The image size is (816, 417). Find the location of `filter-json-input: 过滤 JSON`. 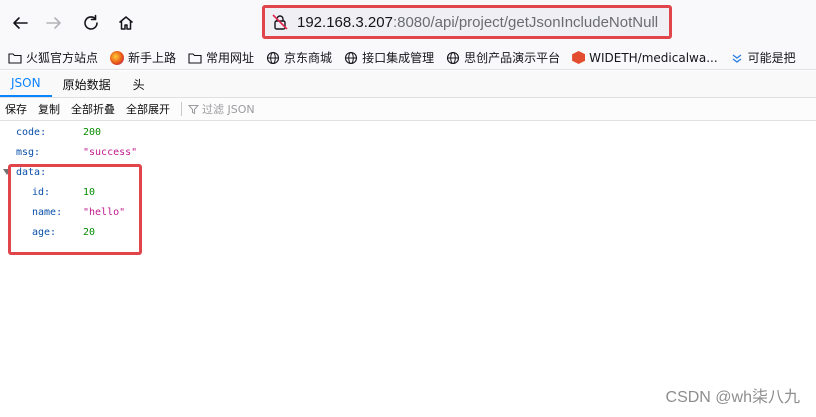

filter-json-input: 过滤 JSON is located at coordinates (221, 109).